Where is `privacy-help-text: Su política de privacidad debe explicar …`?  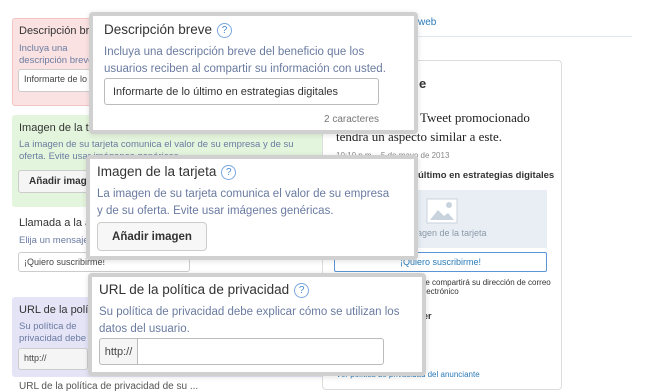
privacy-help-text: Su política de privacidad debe explicar … is located at coordinates (249, 320).